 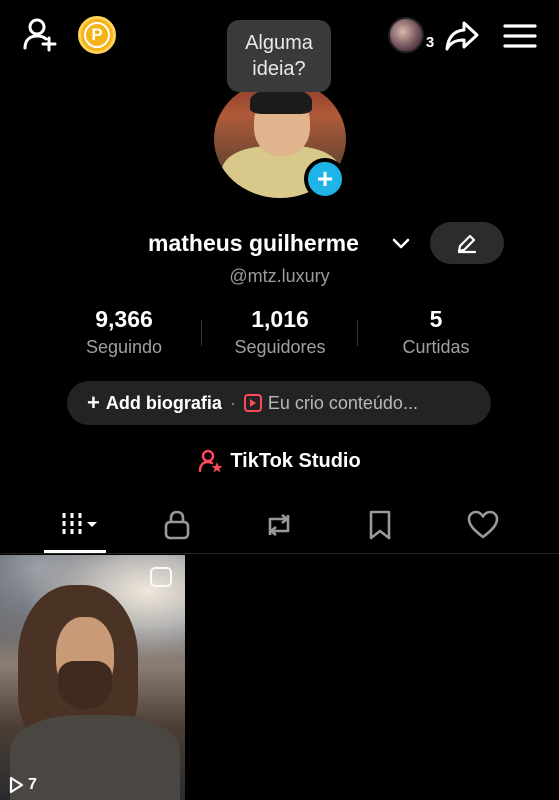 I want to click on profile-tabs, so click(x=279, y=527).